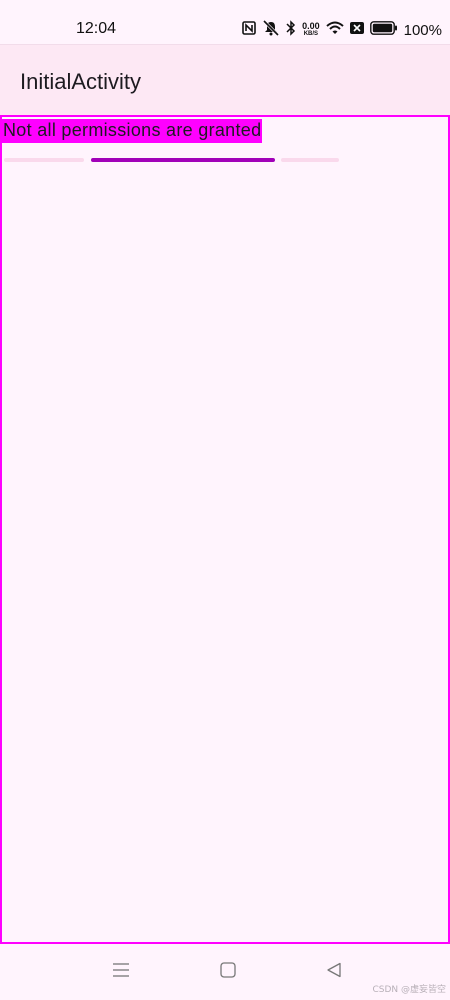  I want to click on app-title: InitialActivity, so click(81, 81).